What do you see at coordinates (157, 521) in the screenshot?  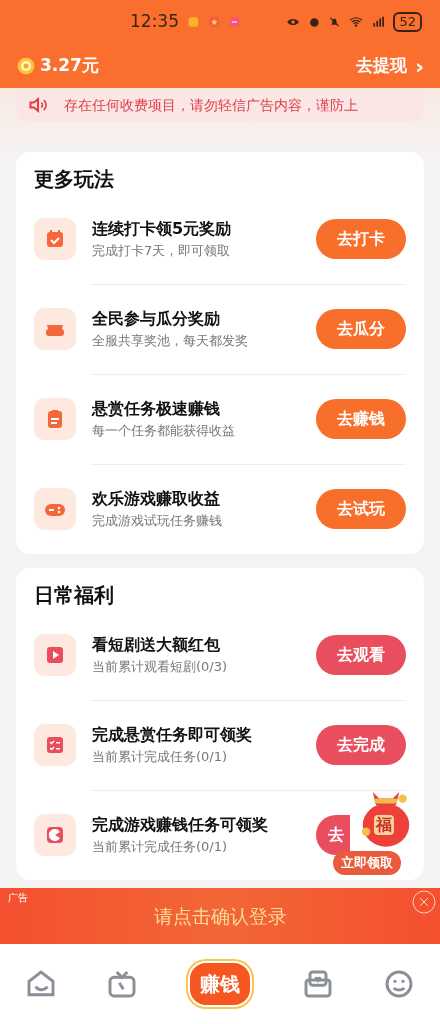 I see `task-subtitle: 完成游戏试玩任务赚钱` at bounding box center [157, 521].